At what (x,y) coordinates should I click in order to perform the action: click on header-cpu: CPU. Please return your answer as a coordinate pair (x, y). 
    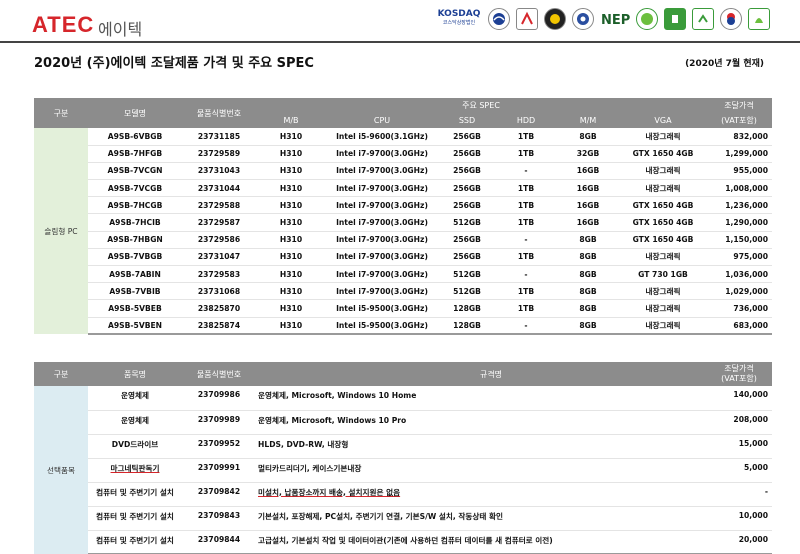
    Looking at the image, I should click on (382, 120).